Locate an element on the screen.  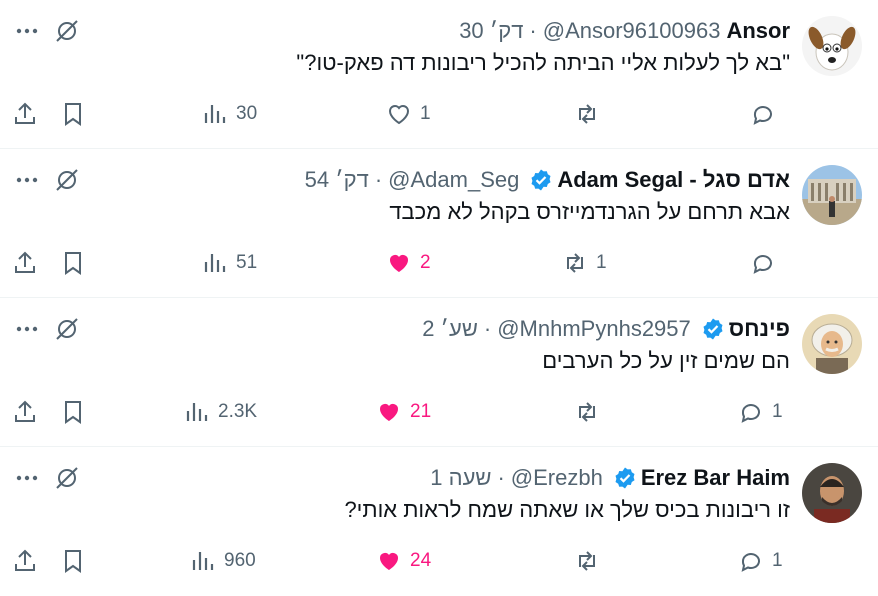
tweet-header: Ansor @Ansor96100963 · 30 דק׳ is located at coordinates (624, 31).